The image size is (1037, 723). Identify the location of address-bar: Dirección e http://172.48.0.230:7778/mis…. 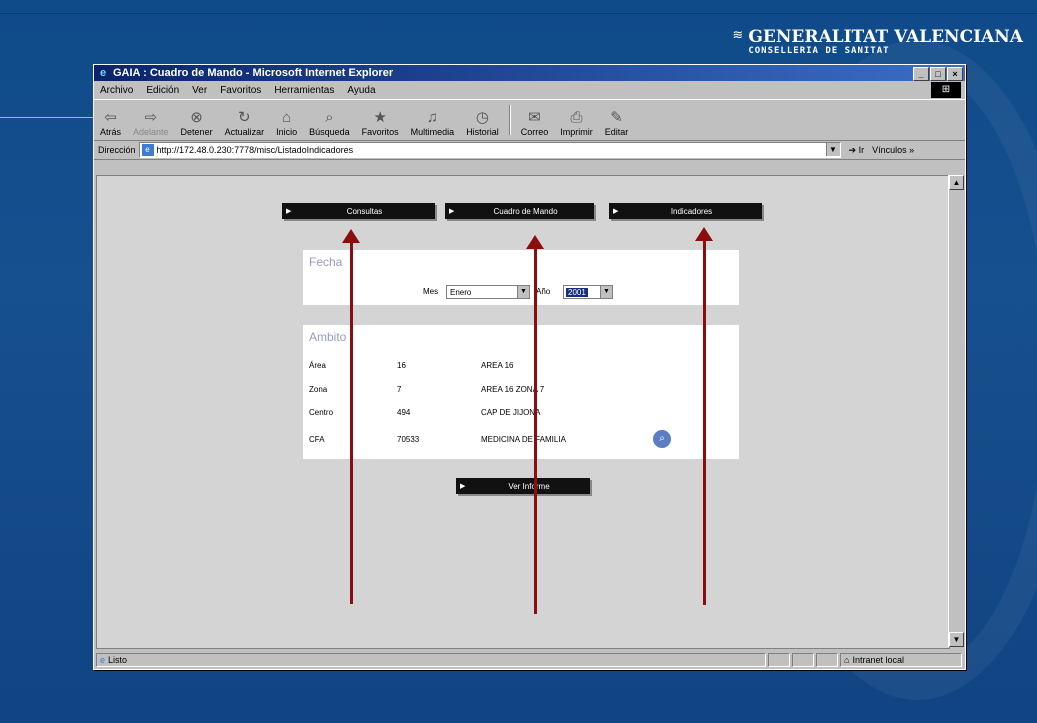
(529, 150).